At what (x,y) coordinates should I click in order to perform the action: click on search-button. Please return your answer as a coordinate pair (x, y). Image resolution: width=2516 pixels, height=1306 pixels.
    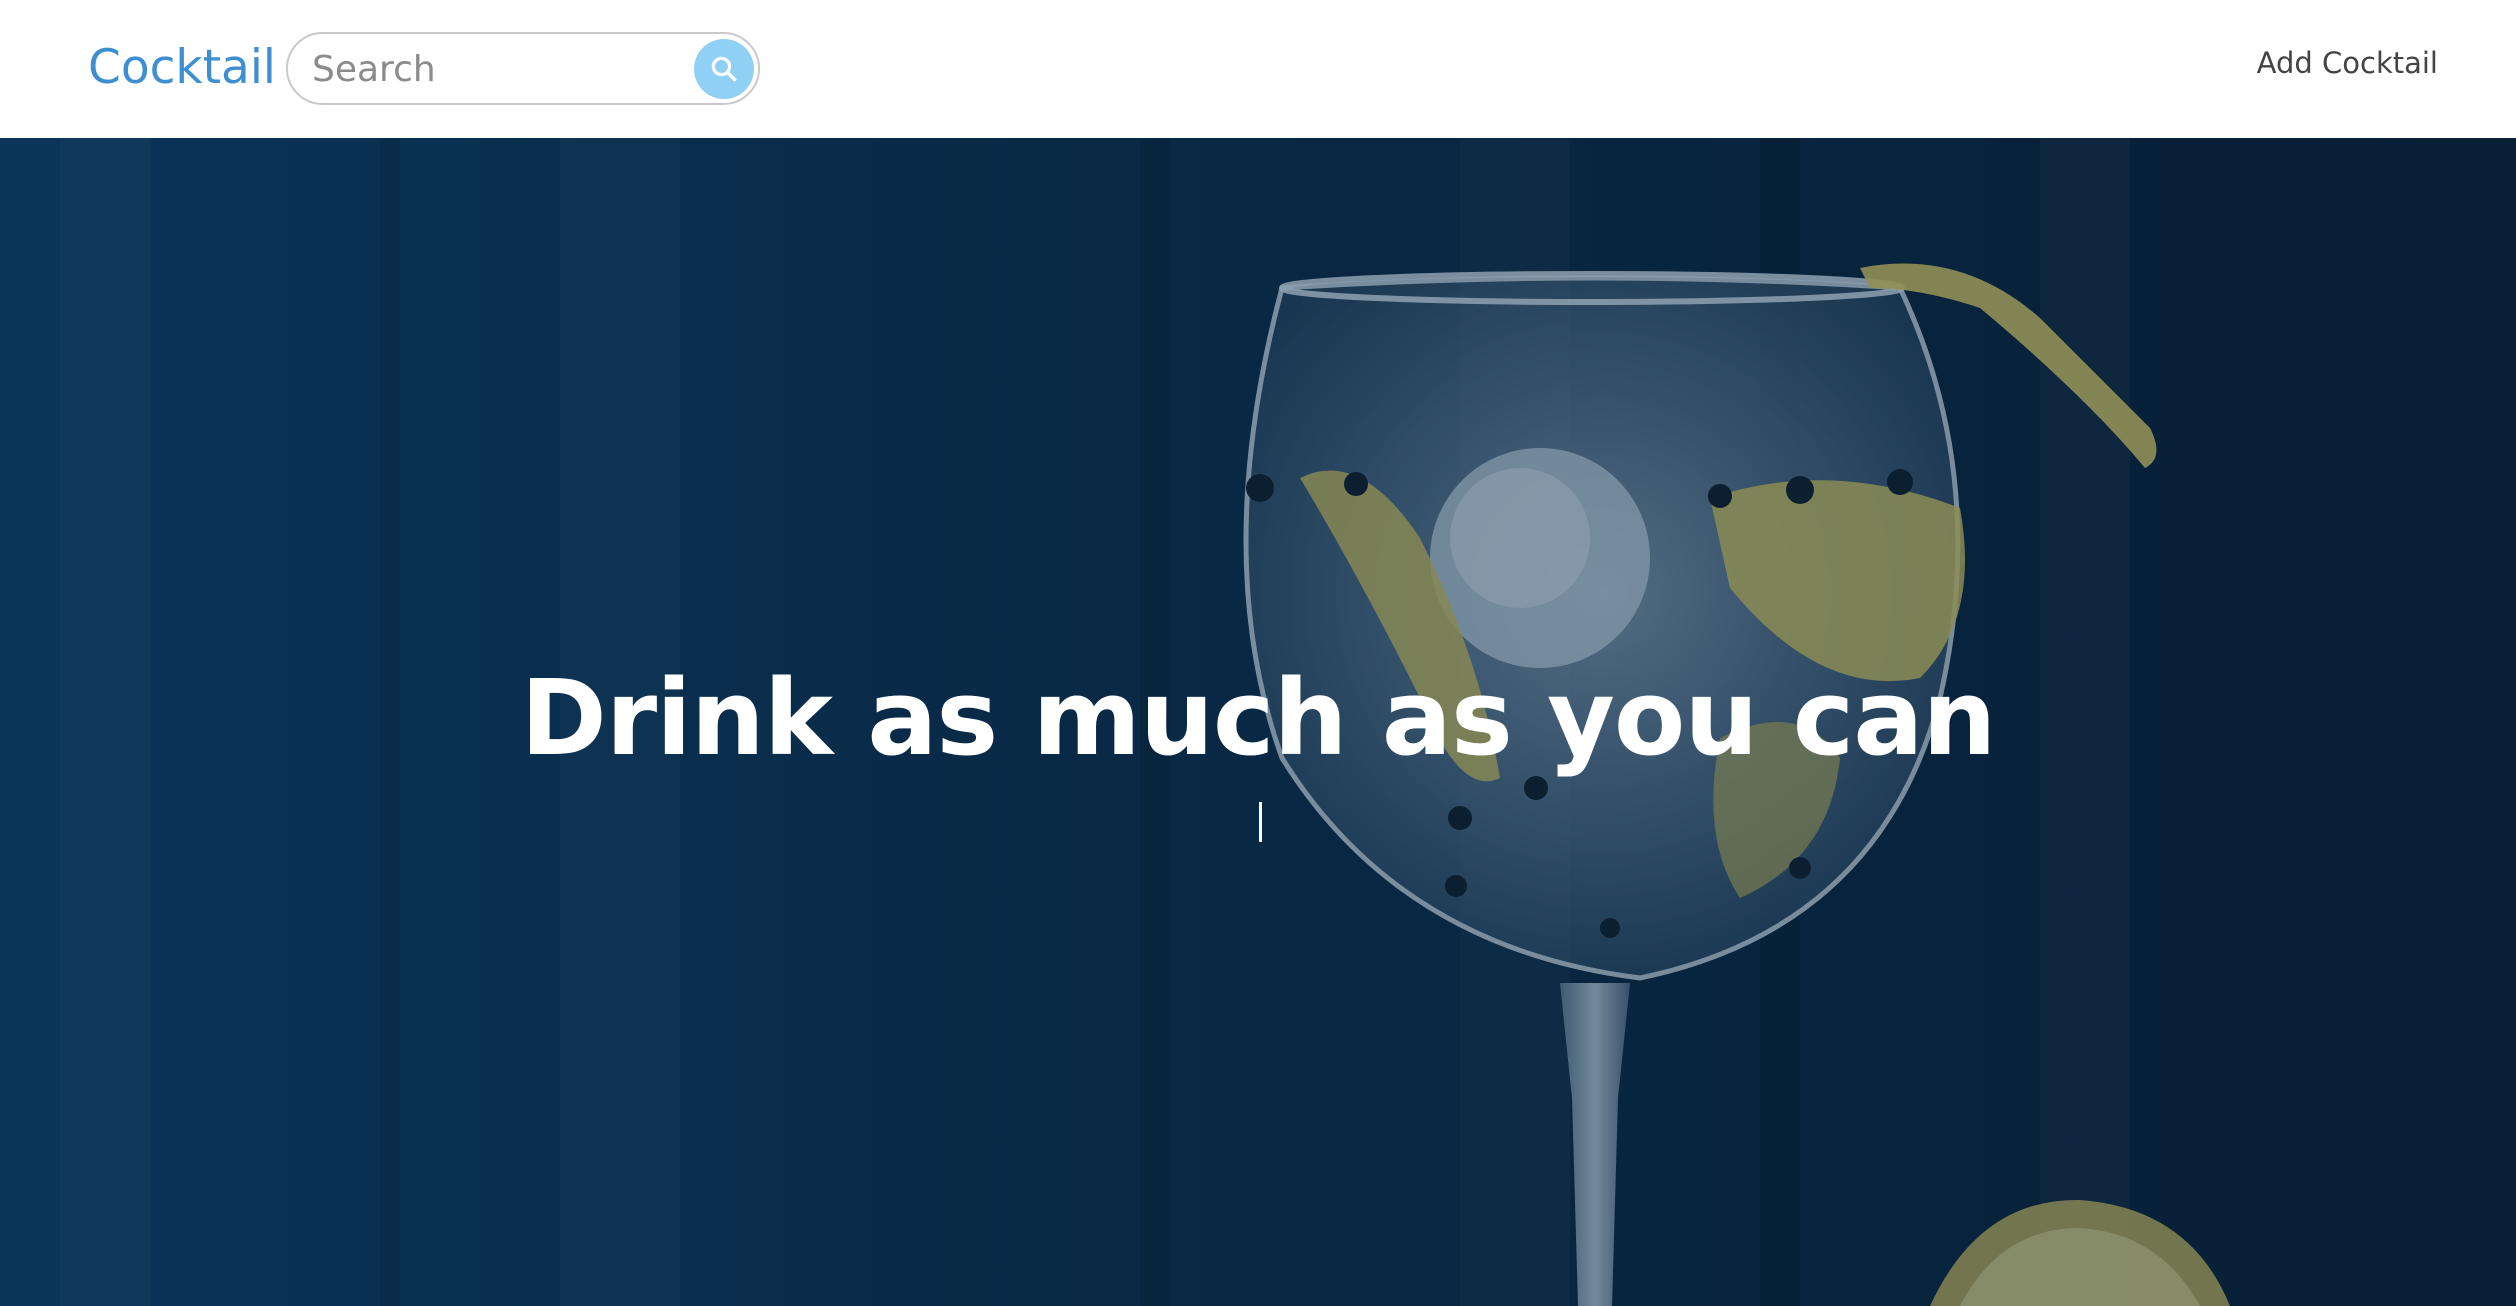
    Looking at the image, I should click on (724, 69).